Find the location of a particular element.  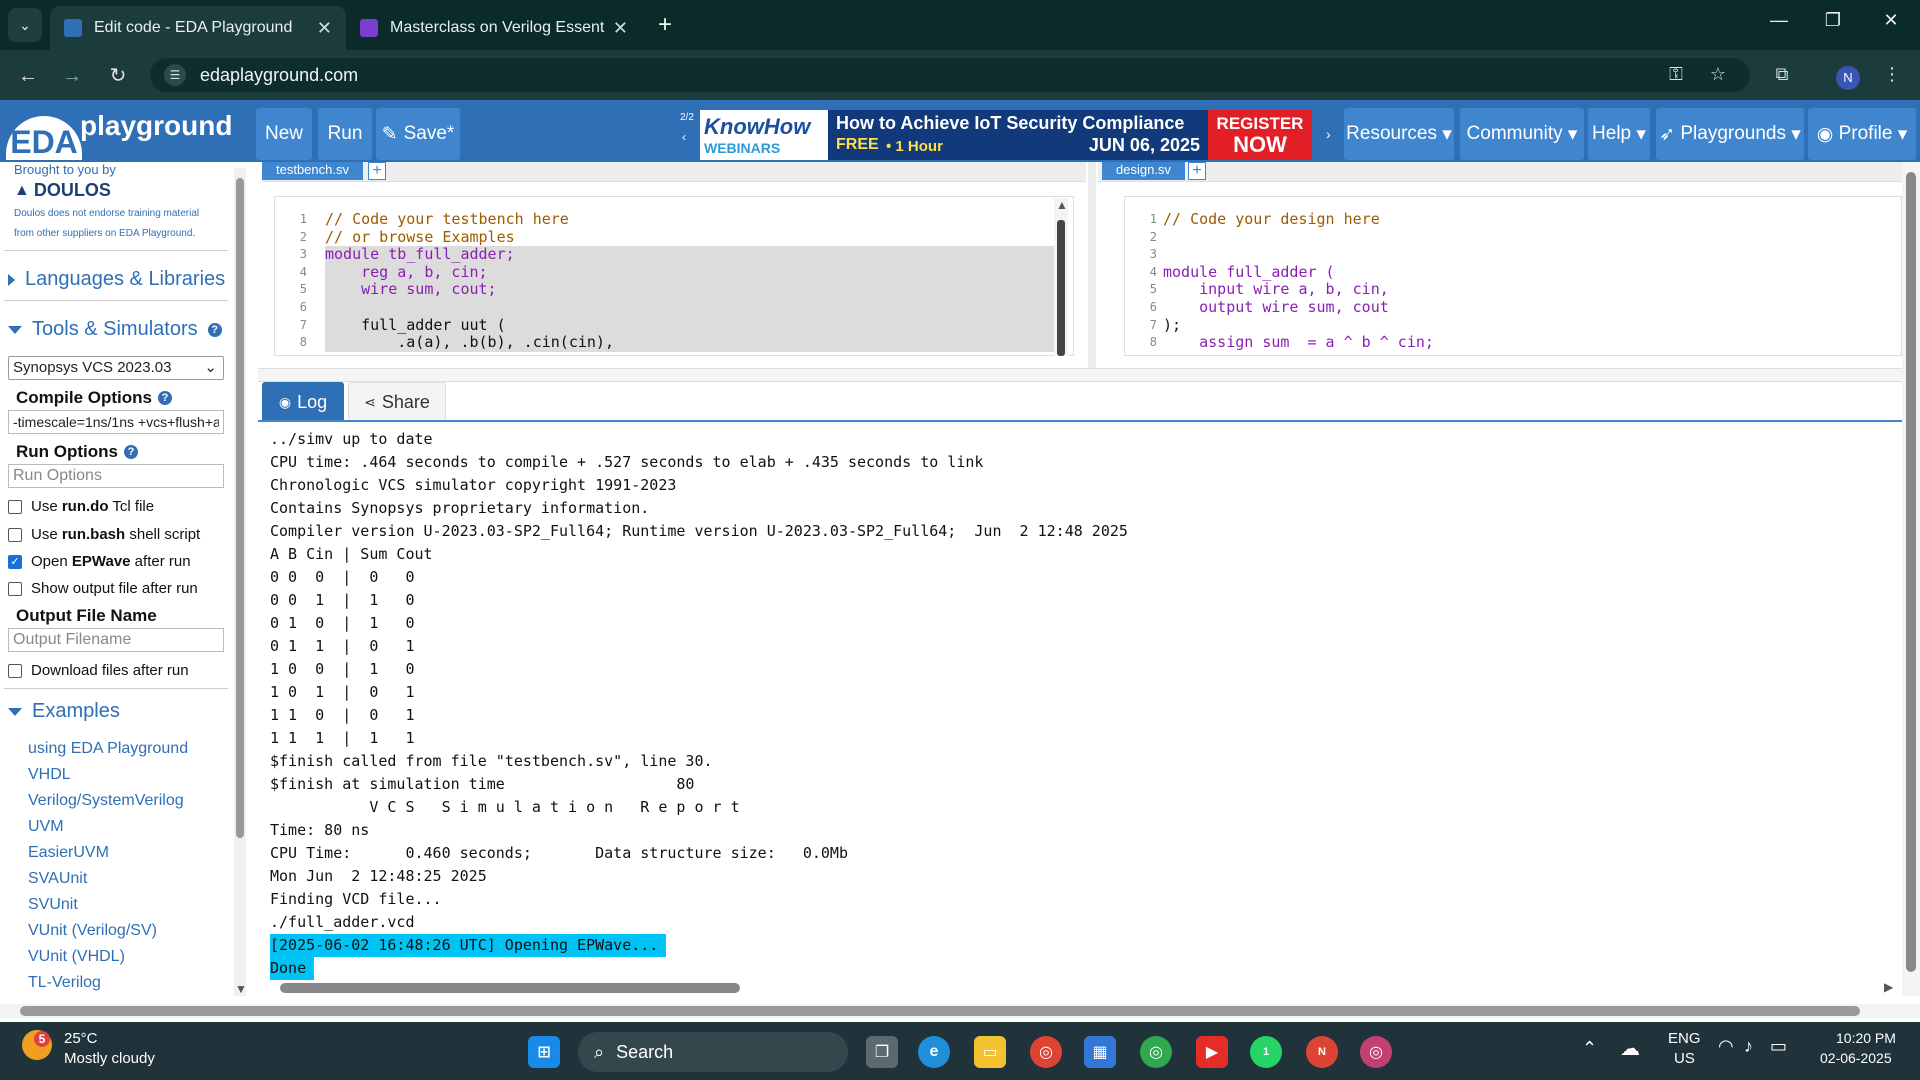

whatsapp-icon: 1 is located at coordinates (1266, 1052).